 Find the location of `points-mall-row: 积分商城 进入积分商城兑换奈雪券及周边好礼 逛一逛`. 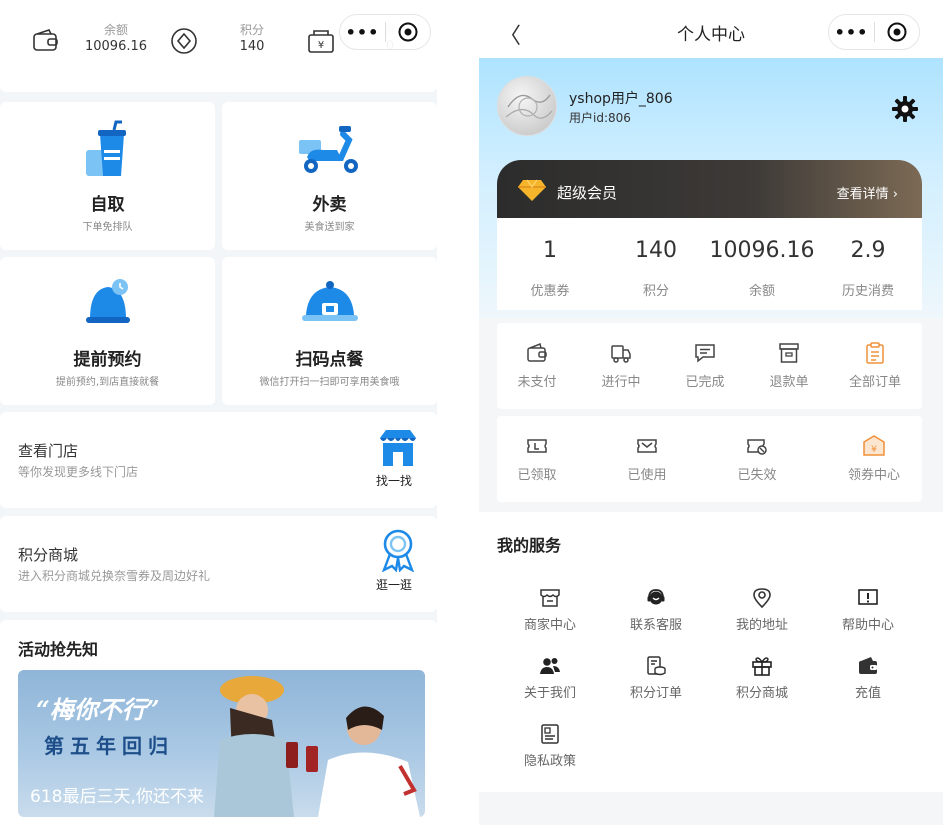

points-mall-row: 积分商城 进入积分商城兑换奈雪券及周边好礼 逛一逛 is located at coordinates (218, 564).